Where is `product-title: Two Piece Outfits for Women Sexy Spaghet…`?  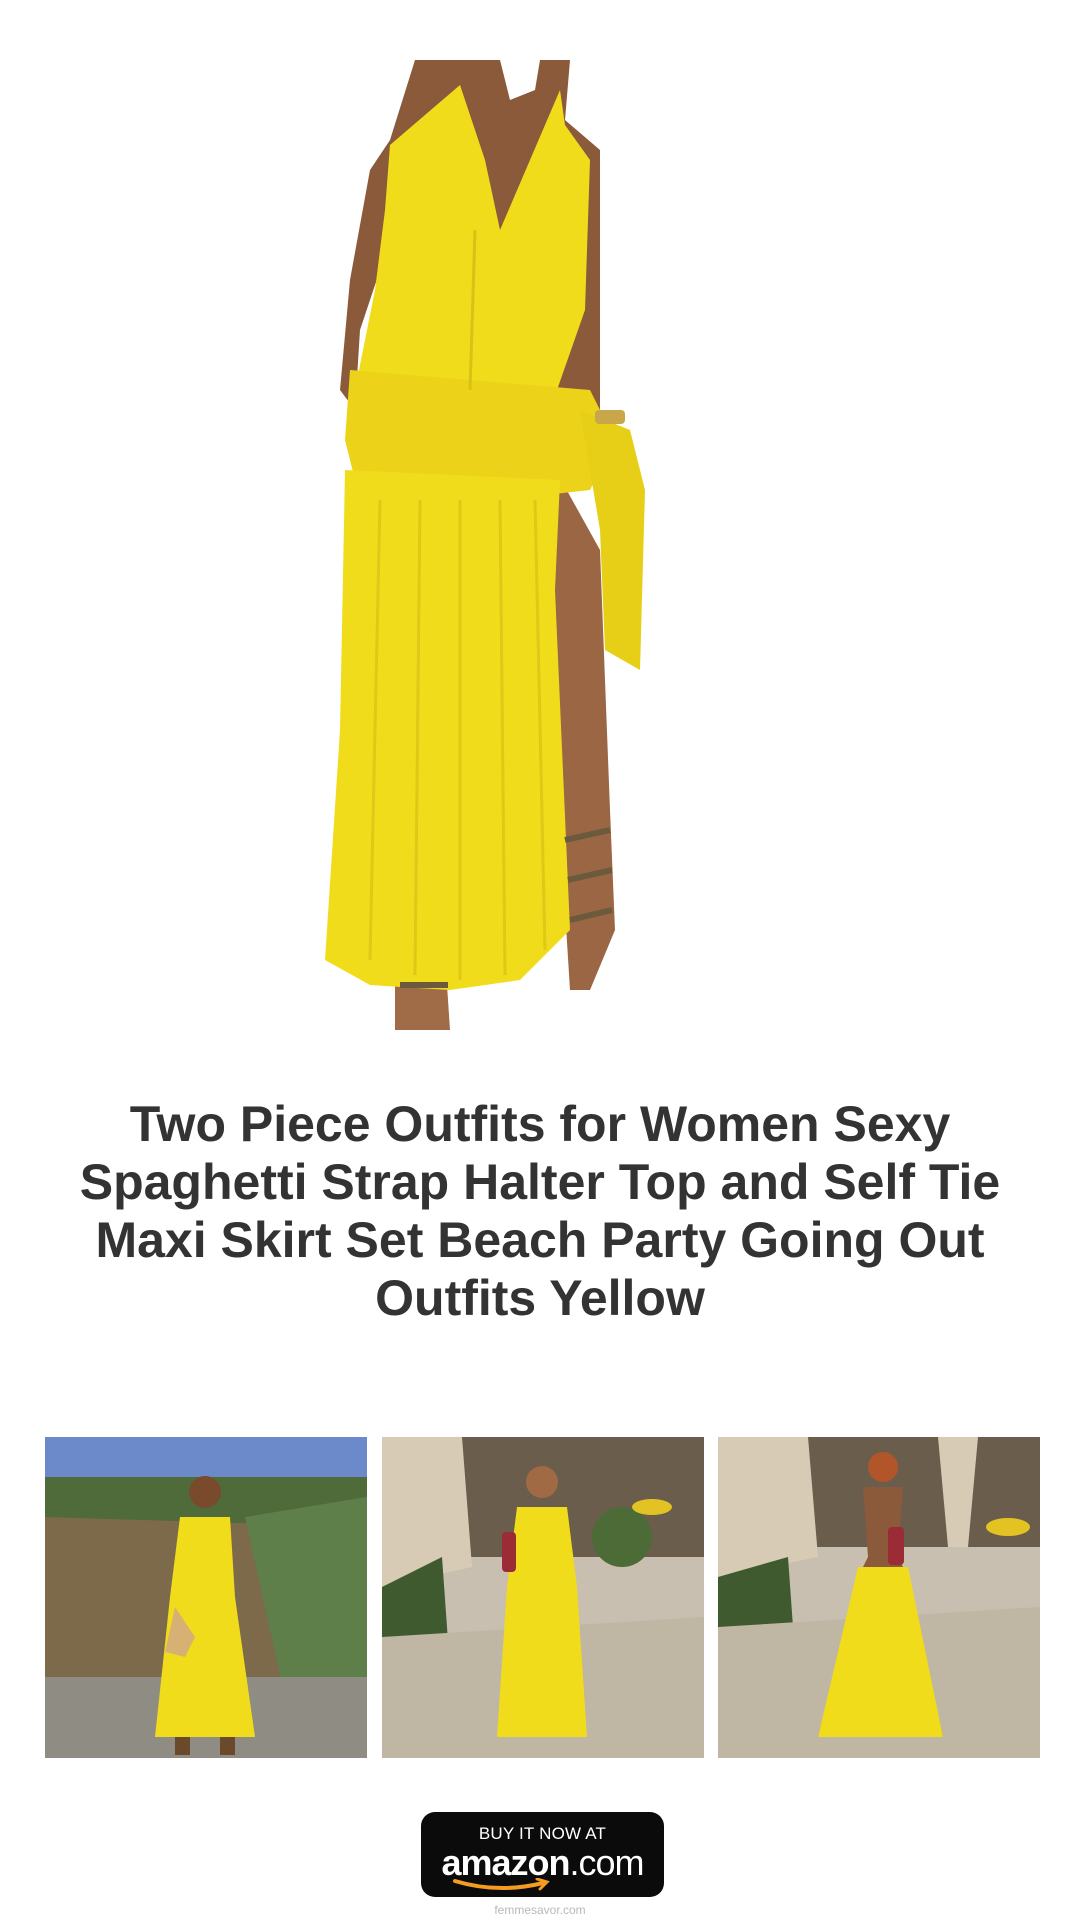 product-title: Two Piece Outfits for Women Sexy Spaghet… is located at coordinates (540, 1211).